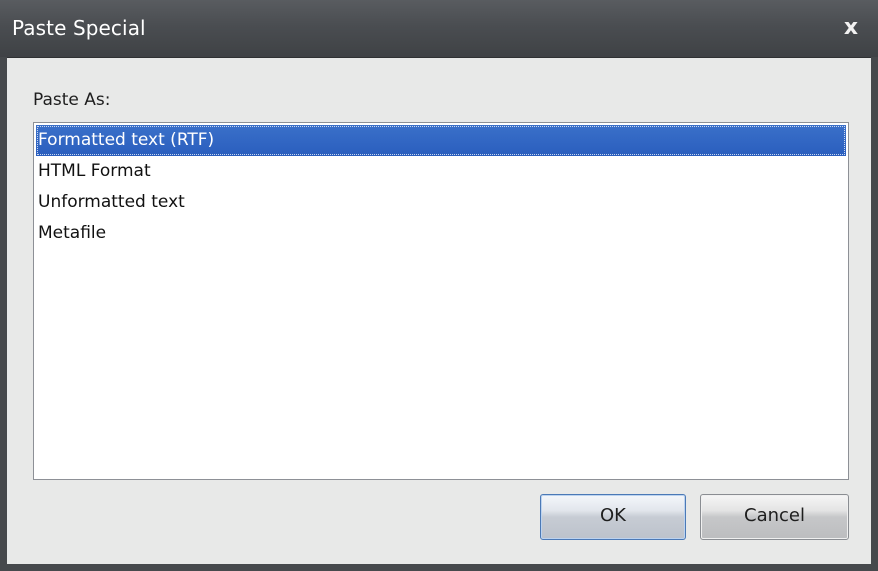  What do you see at coordinates (72, 100) in the screenshot?
I see `paste-as-label: Paste As:` at bounding box center [72, 100].